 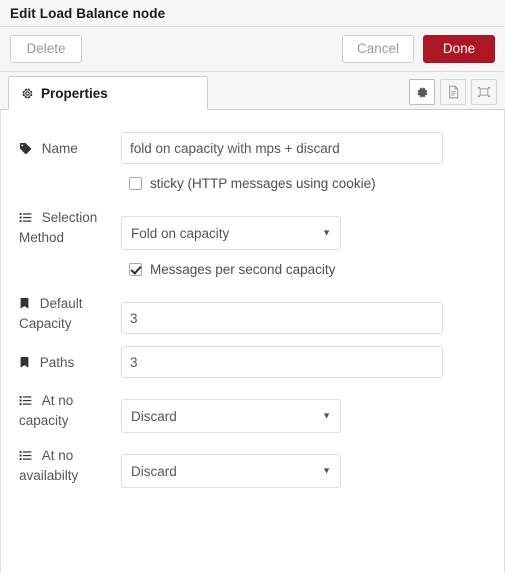 I want to click on default-capacity-field-wrap, so click(x=307, y=313).